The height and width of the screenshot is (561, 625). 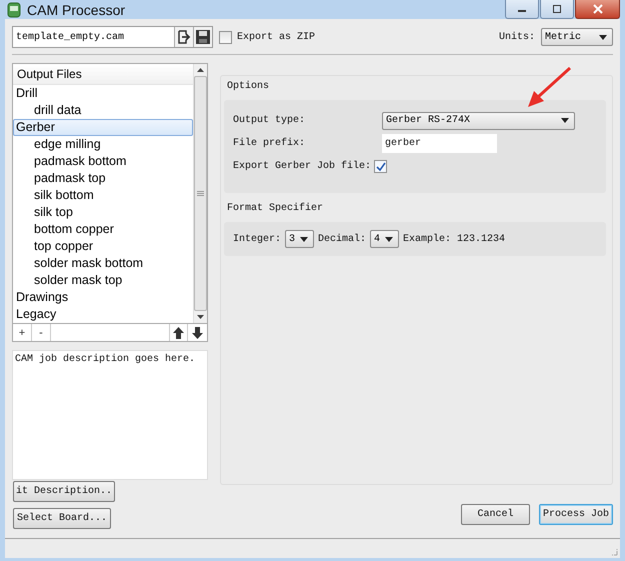 I want to click on export-job-checkbox, so click(x=381, y=166).